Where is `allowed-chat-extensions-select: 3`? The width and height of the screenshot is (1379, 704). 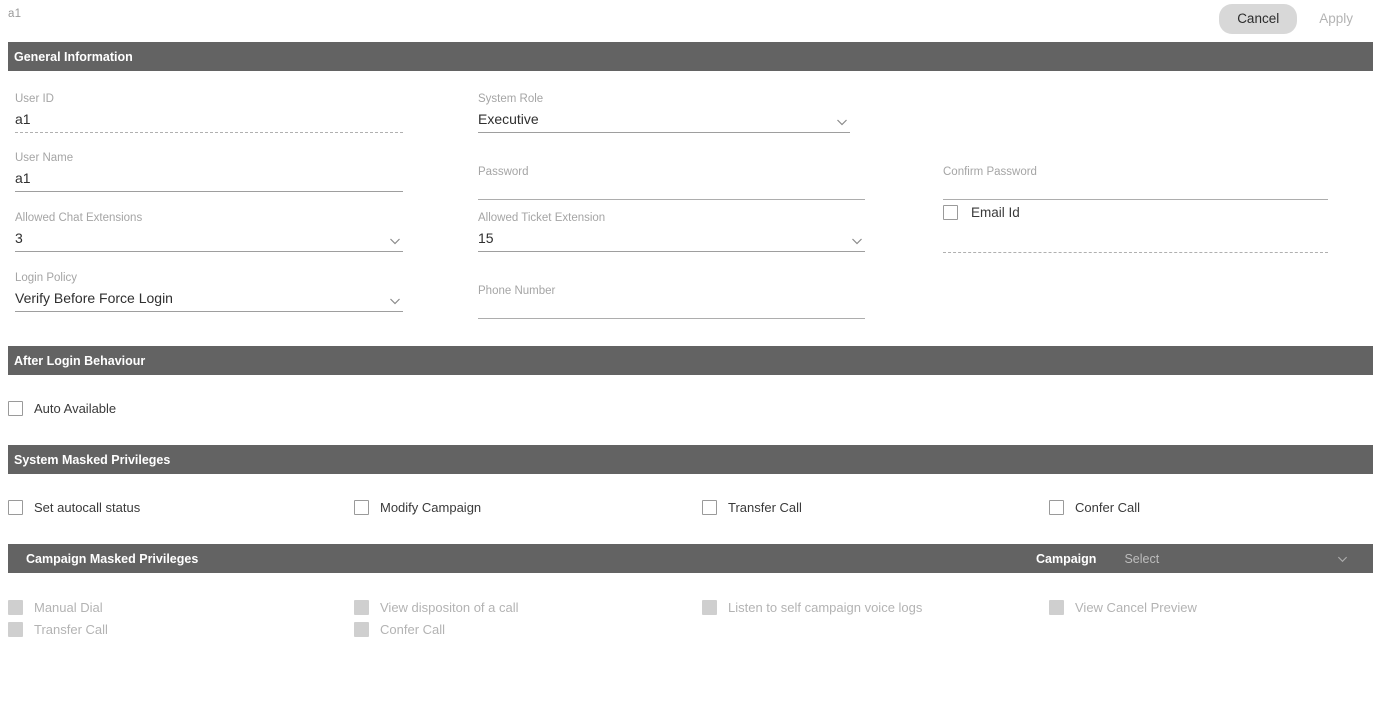
allowed-chat-extensions-select: 3 is located at coordinates (209, 240).